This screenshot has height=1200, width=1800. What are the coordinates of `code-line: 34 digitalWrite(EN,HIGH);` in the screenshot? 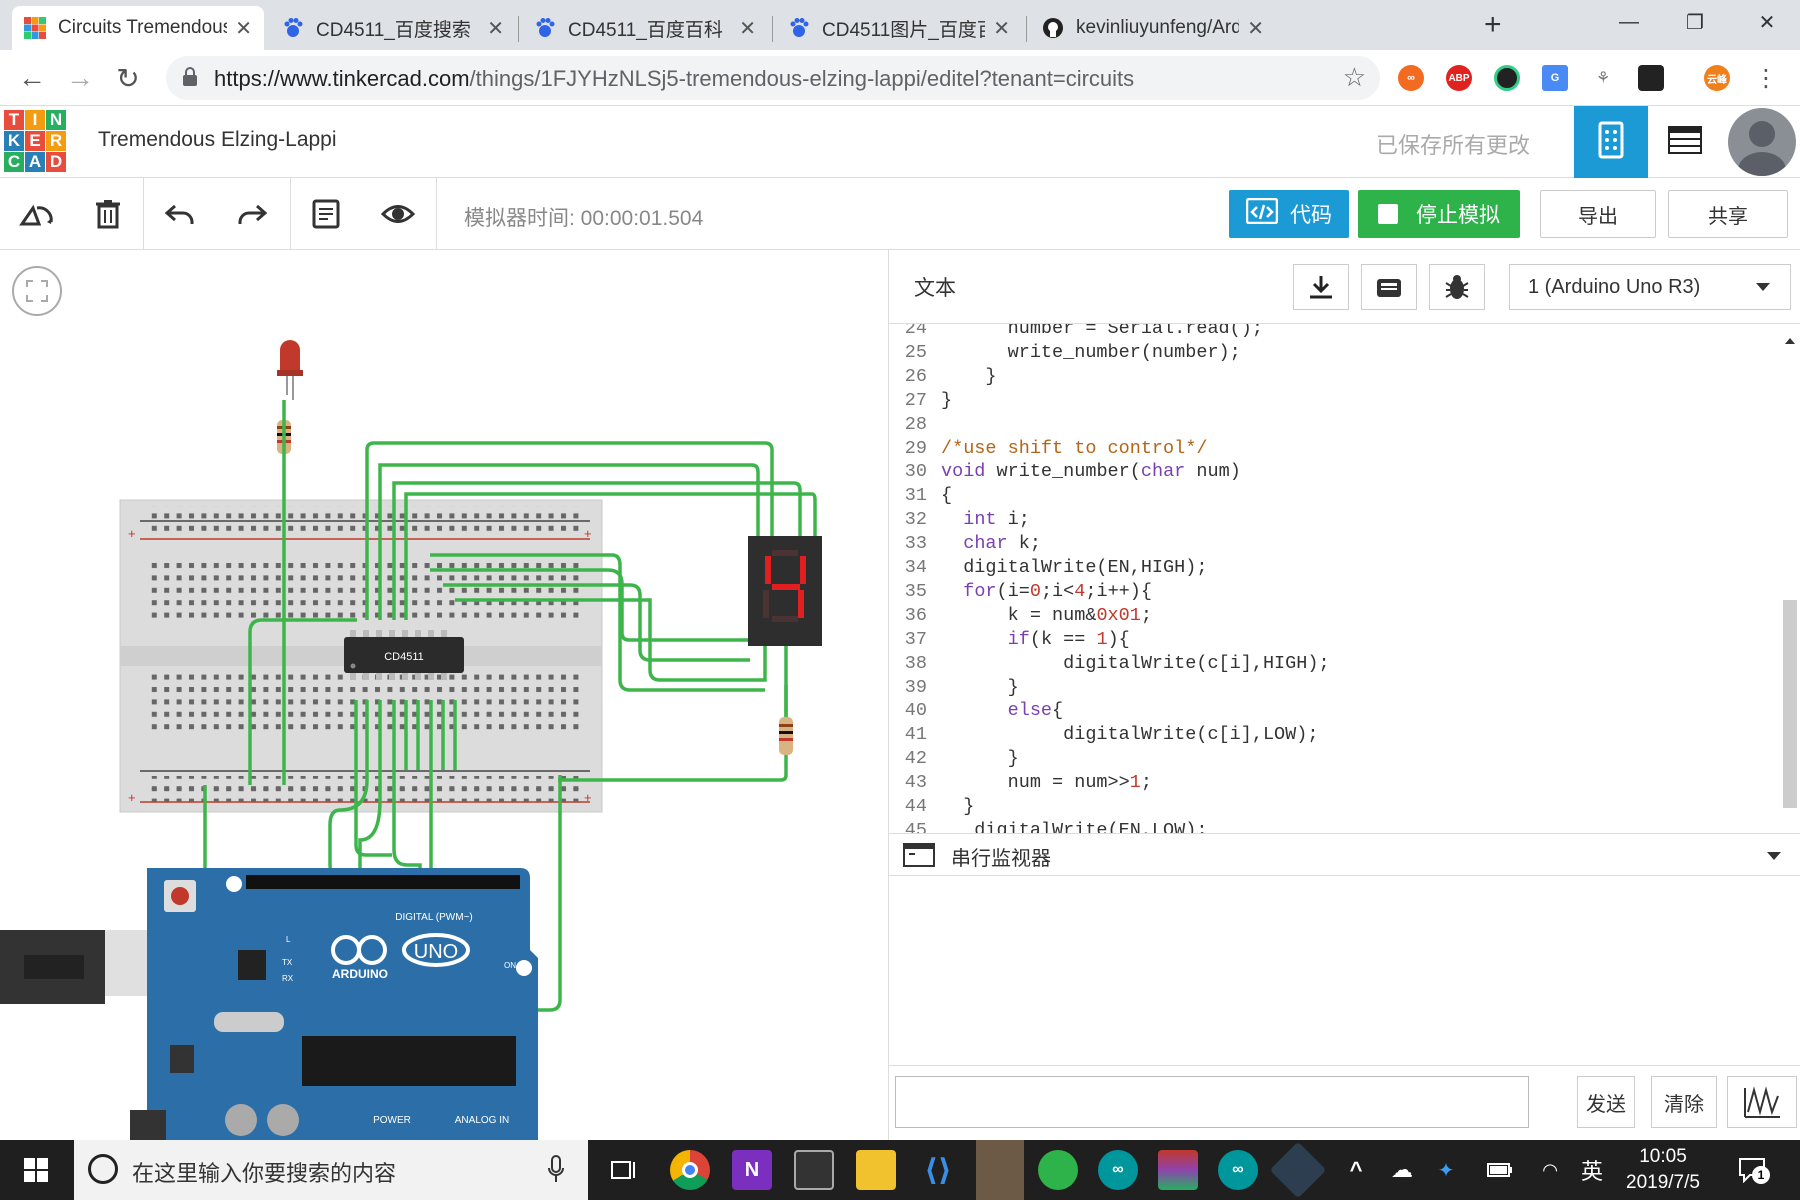 It's located at (1334, 569).